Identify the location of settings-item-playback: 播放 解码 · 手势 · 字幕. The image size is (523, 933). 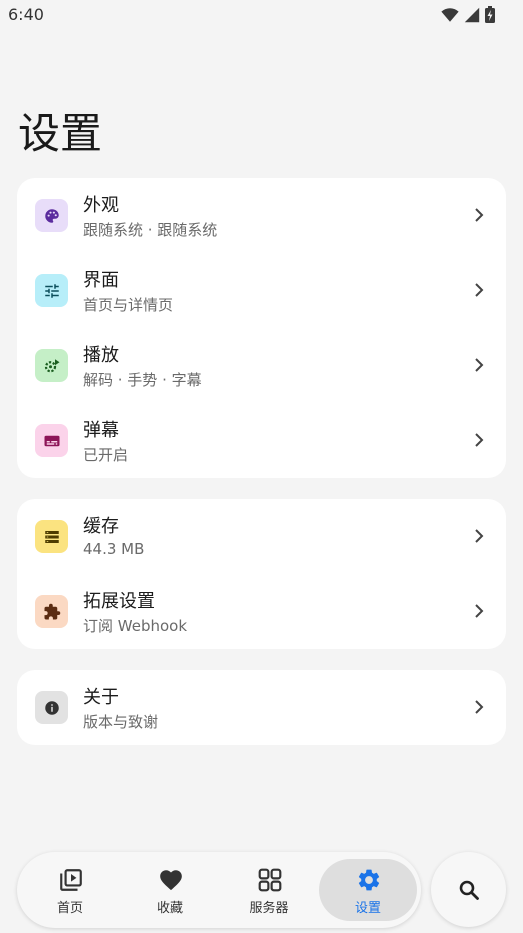
(261, 365).